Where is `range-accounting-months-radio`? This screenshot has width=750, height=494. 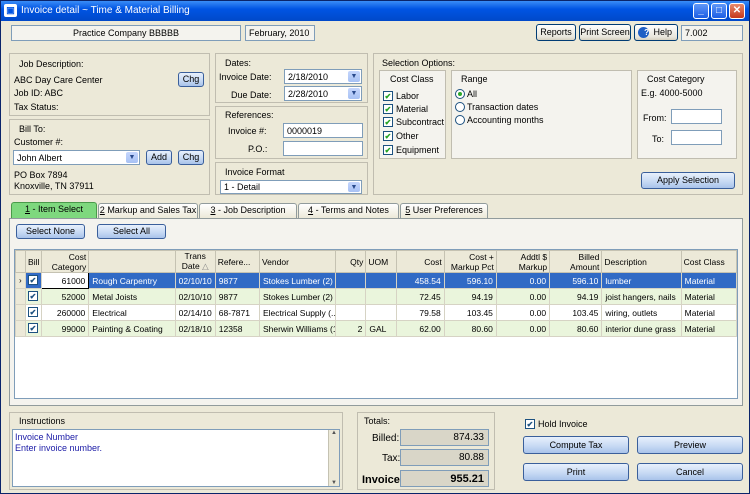 range-accounting-months-radio is located at coordinates (460, 120).